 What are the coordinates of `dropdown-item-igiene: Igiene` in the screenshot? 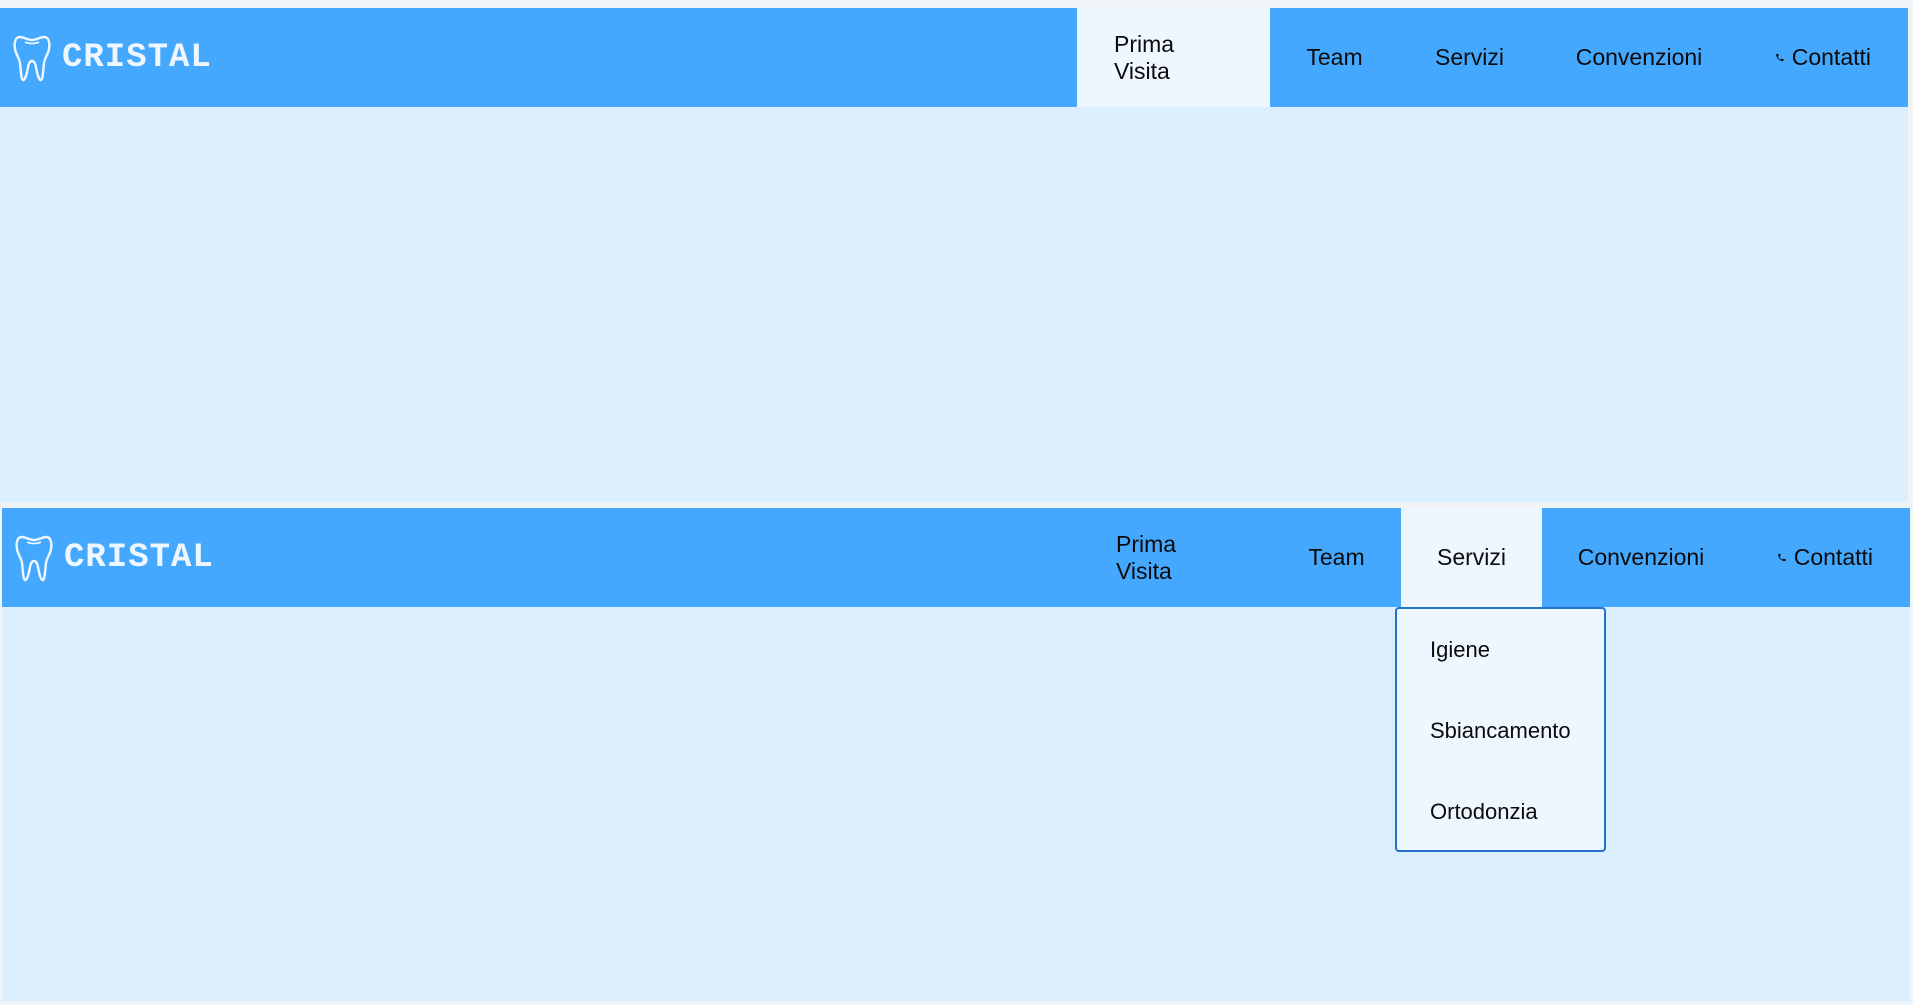 It's located at (1500, 649).